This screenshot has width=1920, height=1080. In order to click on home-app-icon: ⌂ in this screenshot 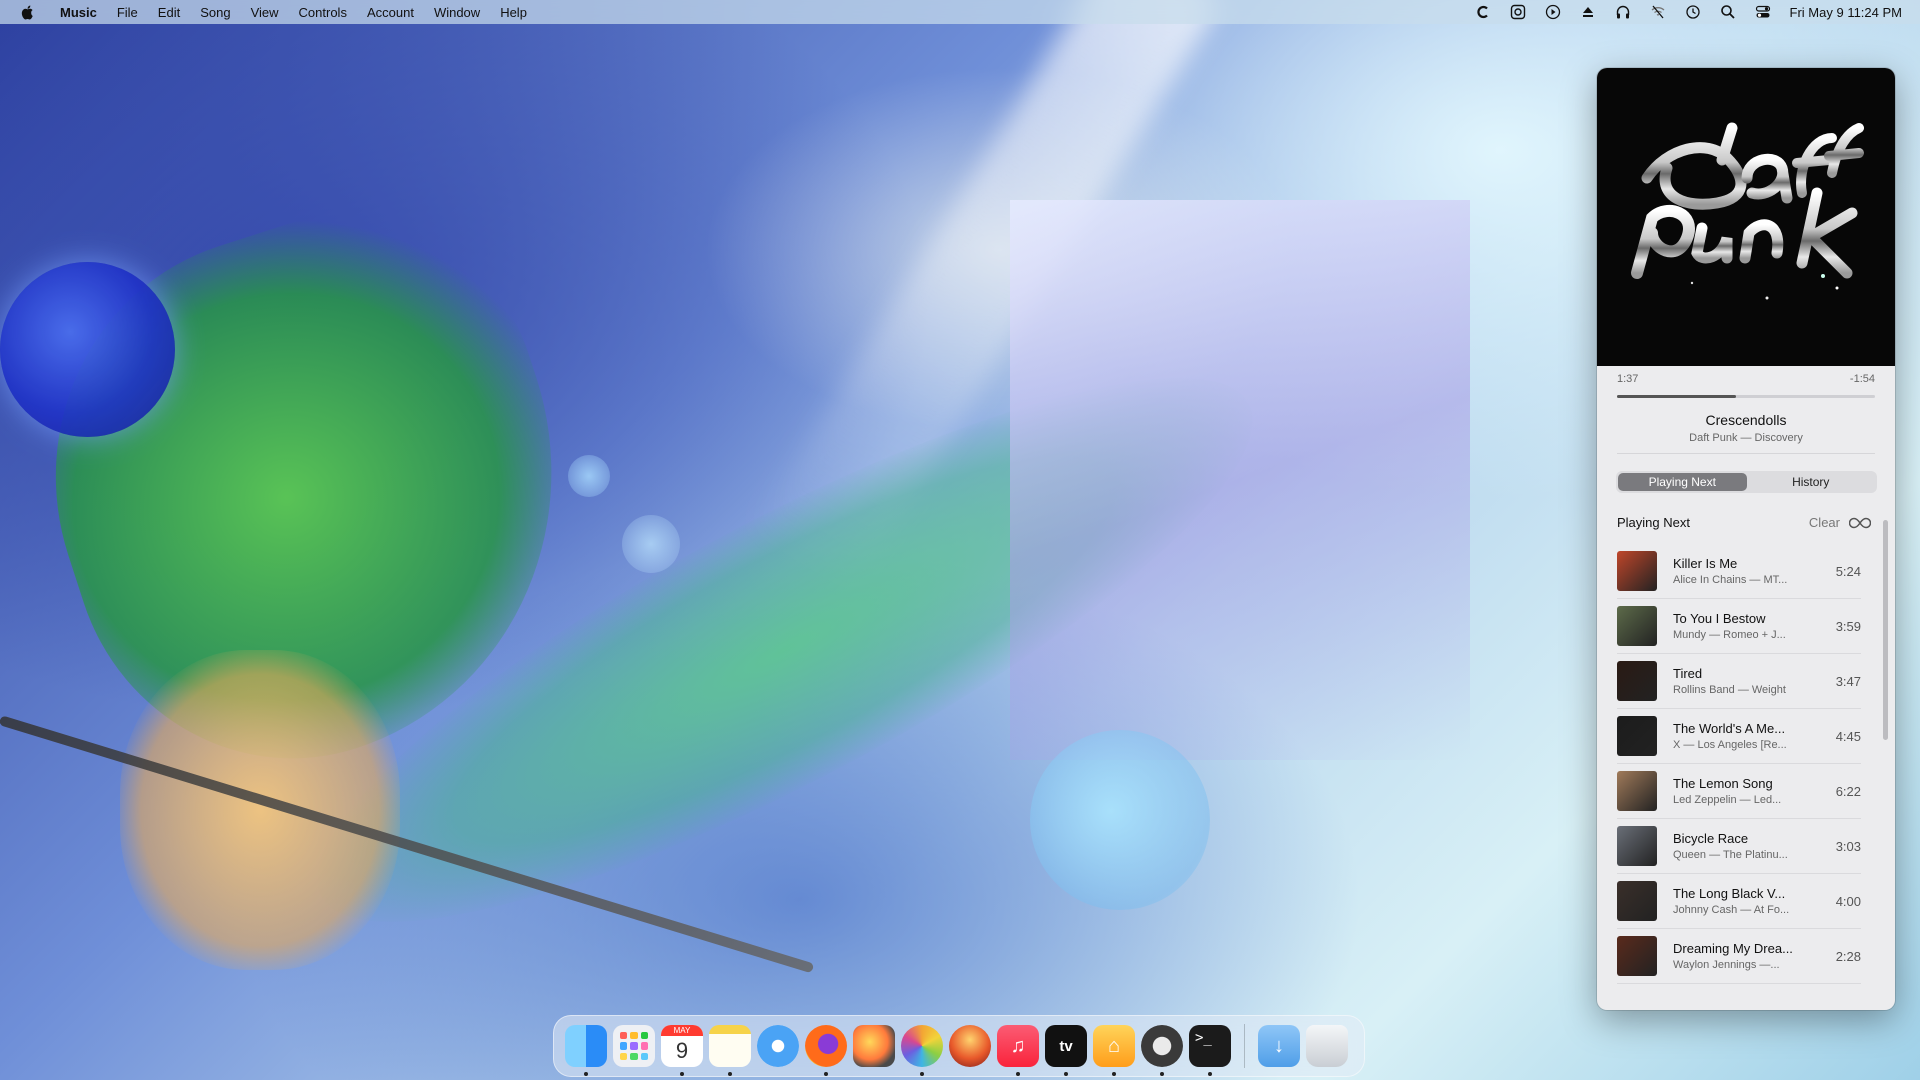, I will do `click(1114, 1050)`.